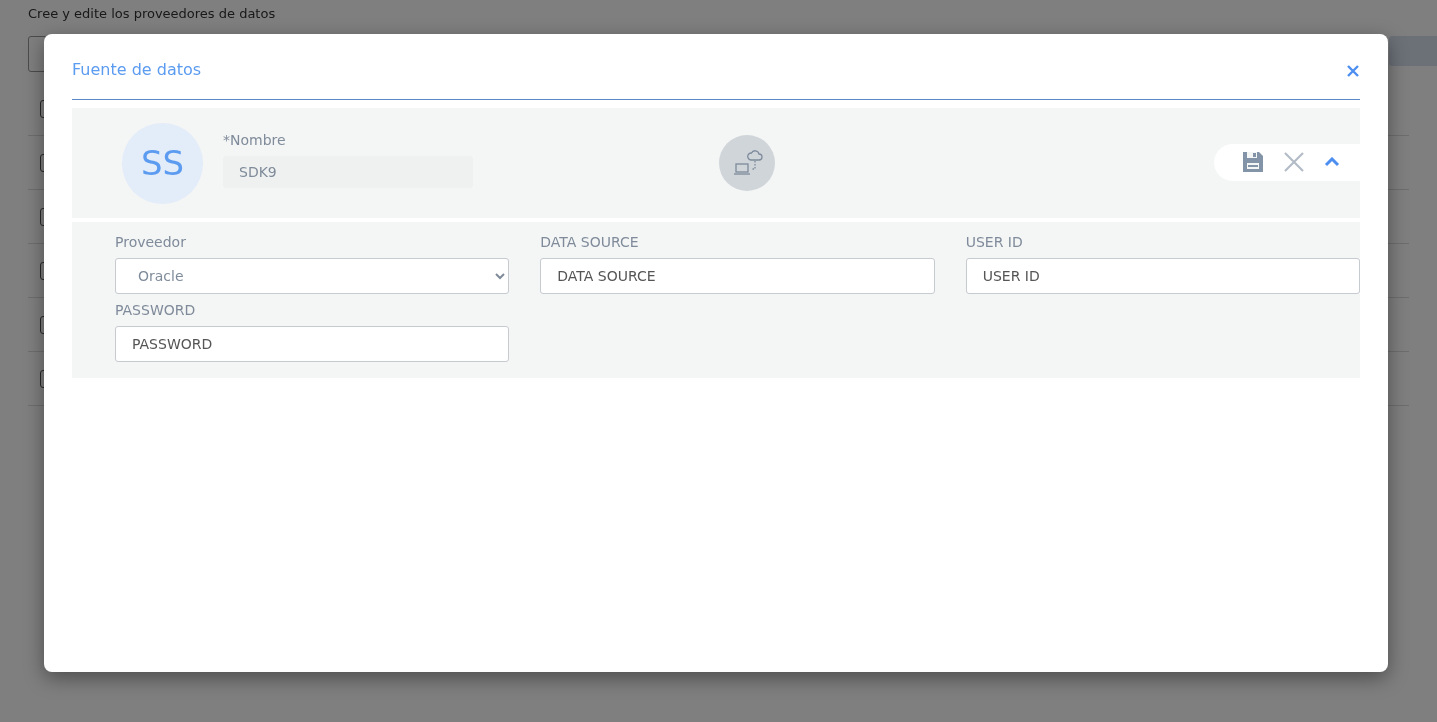 This screenshot has width=1437, height=722. What do you see at coordinates (348, 172) in the screenshot?
I see `name-field: SDK9` at bounding box center [348, 172].